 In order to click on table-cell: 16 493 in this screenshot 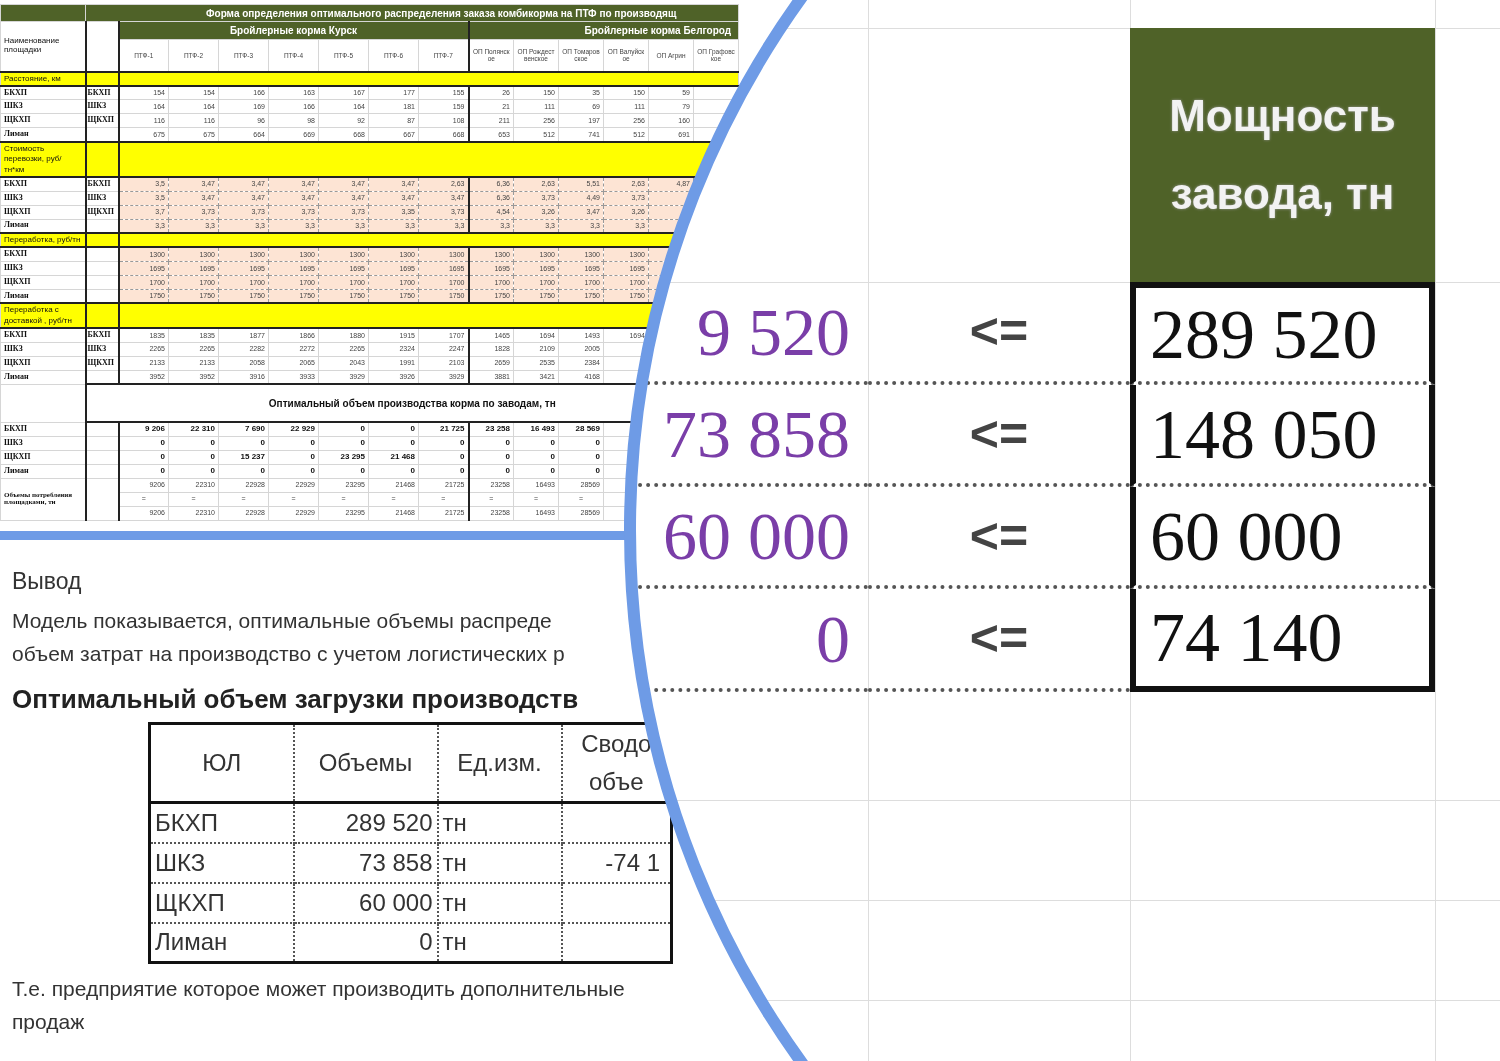, I will do `click(536, 429)`.